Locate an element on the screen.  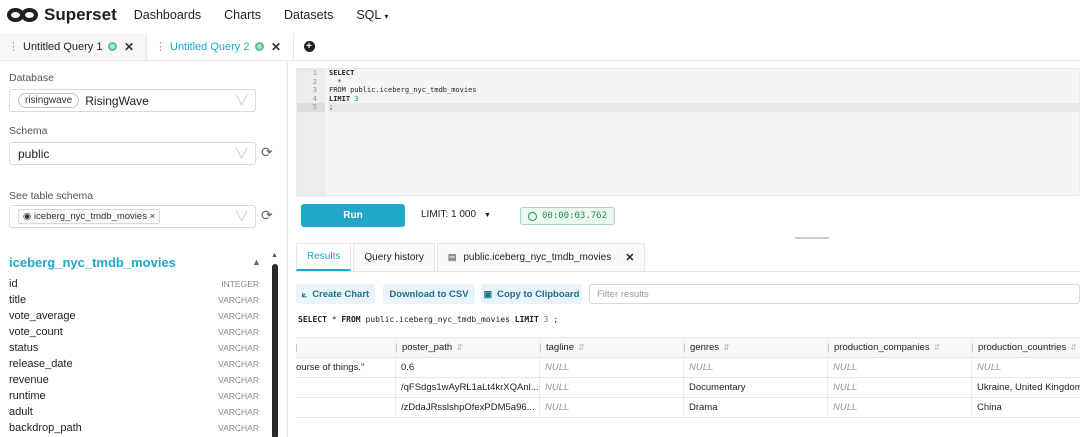
add-tab-button: + is located at coordinates (309, 46).